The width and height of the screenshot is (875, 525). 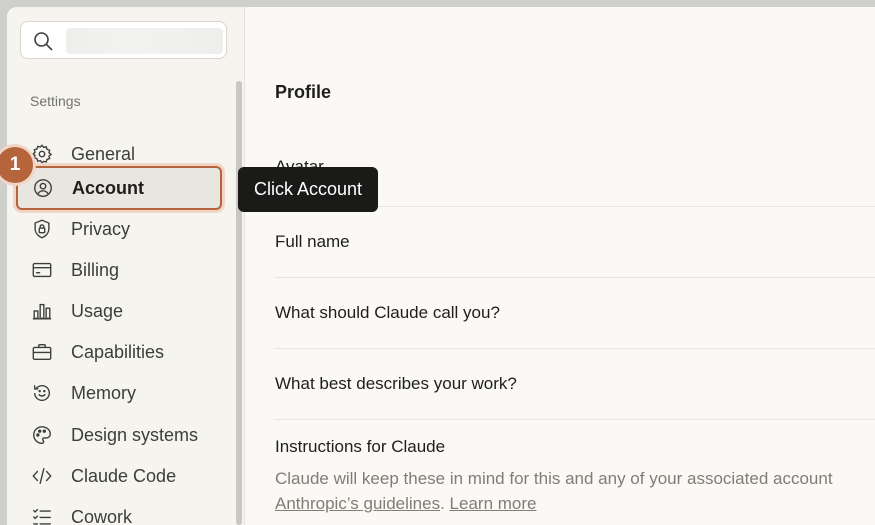 What do you see at coordinates (308, 189) in the screenshot?
I see `instruction-tooltip: Click Account` at bounding box center [308, 189].